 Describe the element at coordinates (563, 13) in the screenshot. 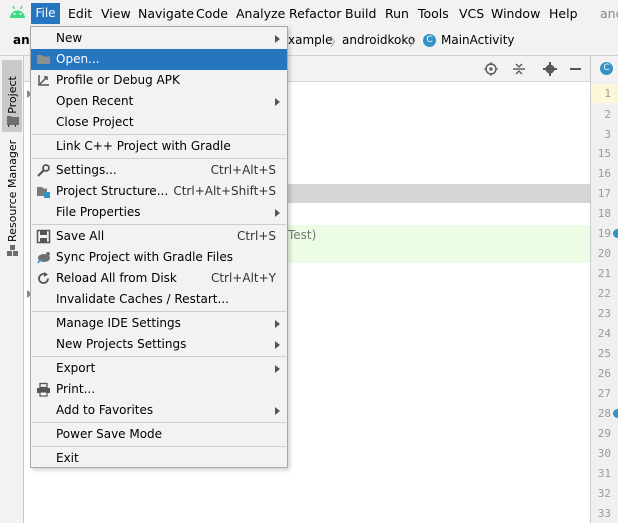

I see `menu-help: Help` at that location.